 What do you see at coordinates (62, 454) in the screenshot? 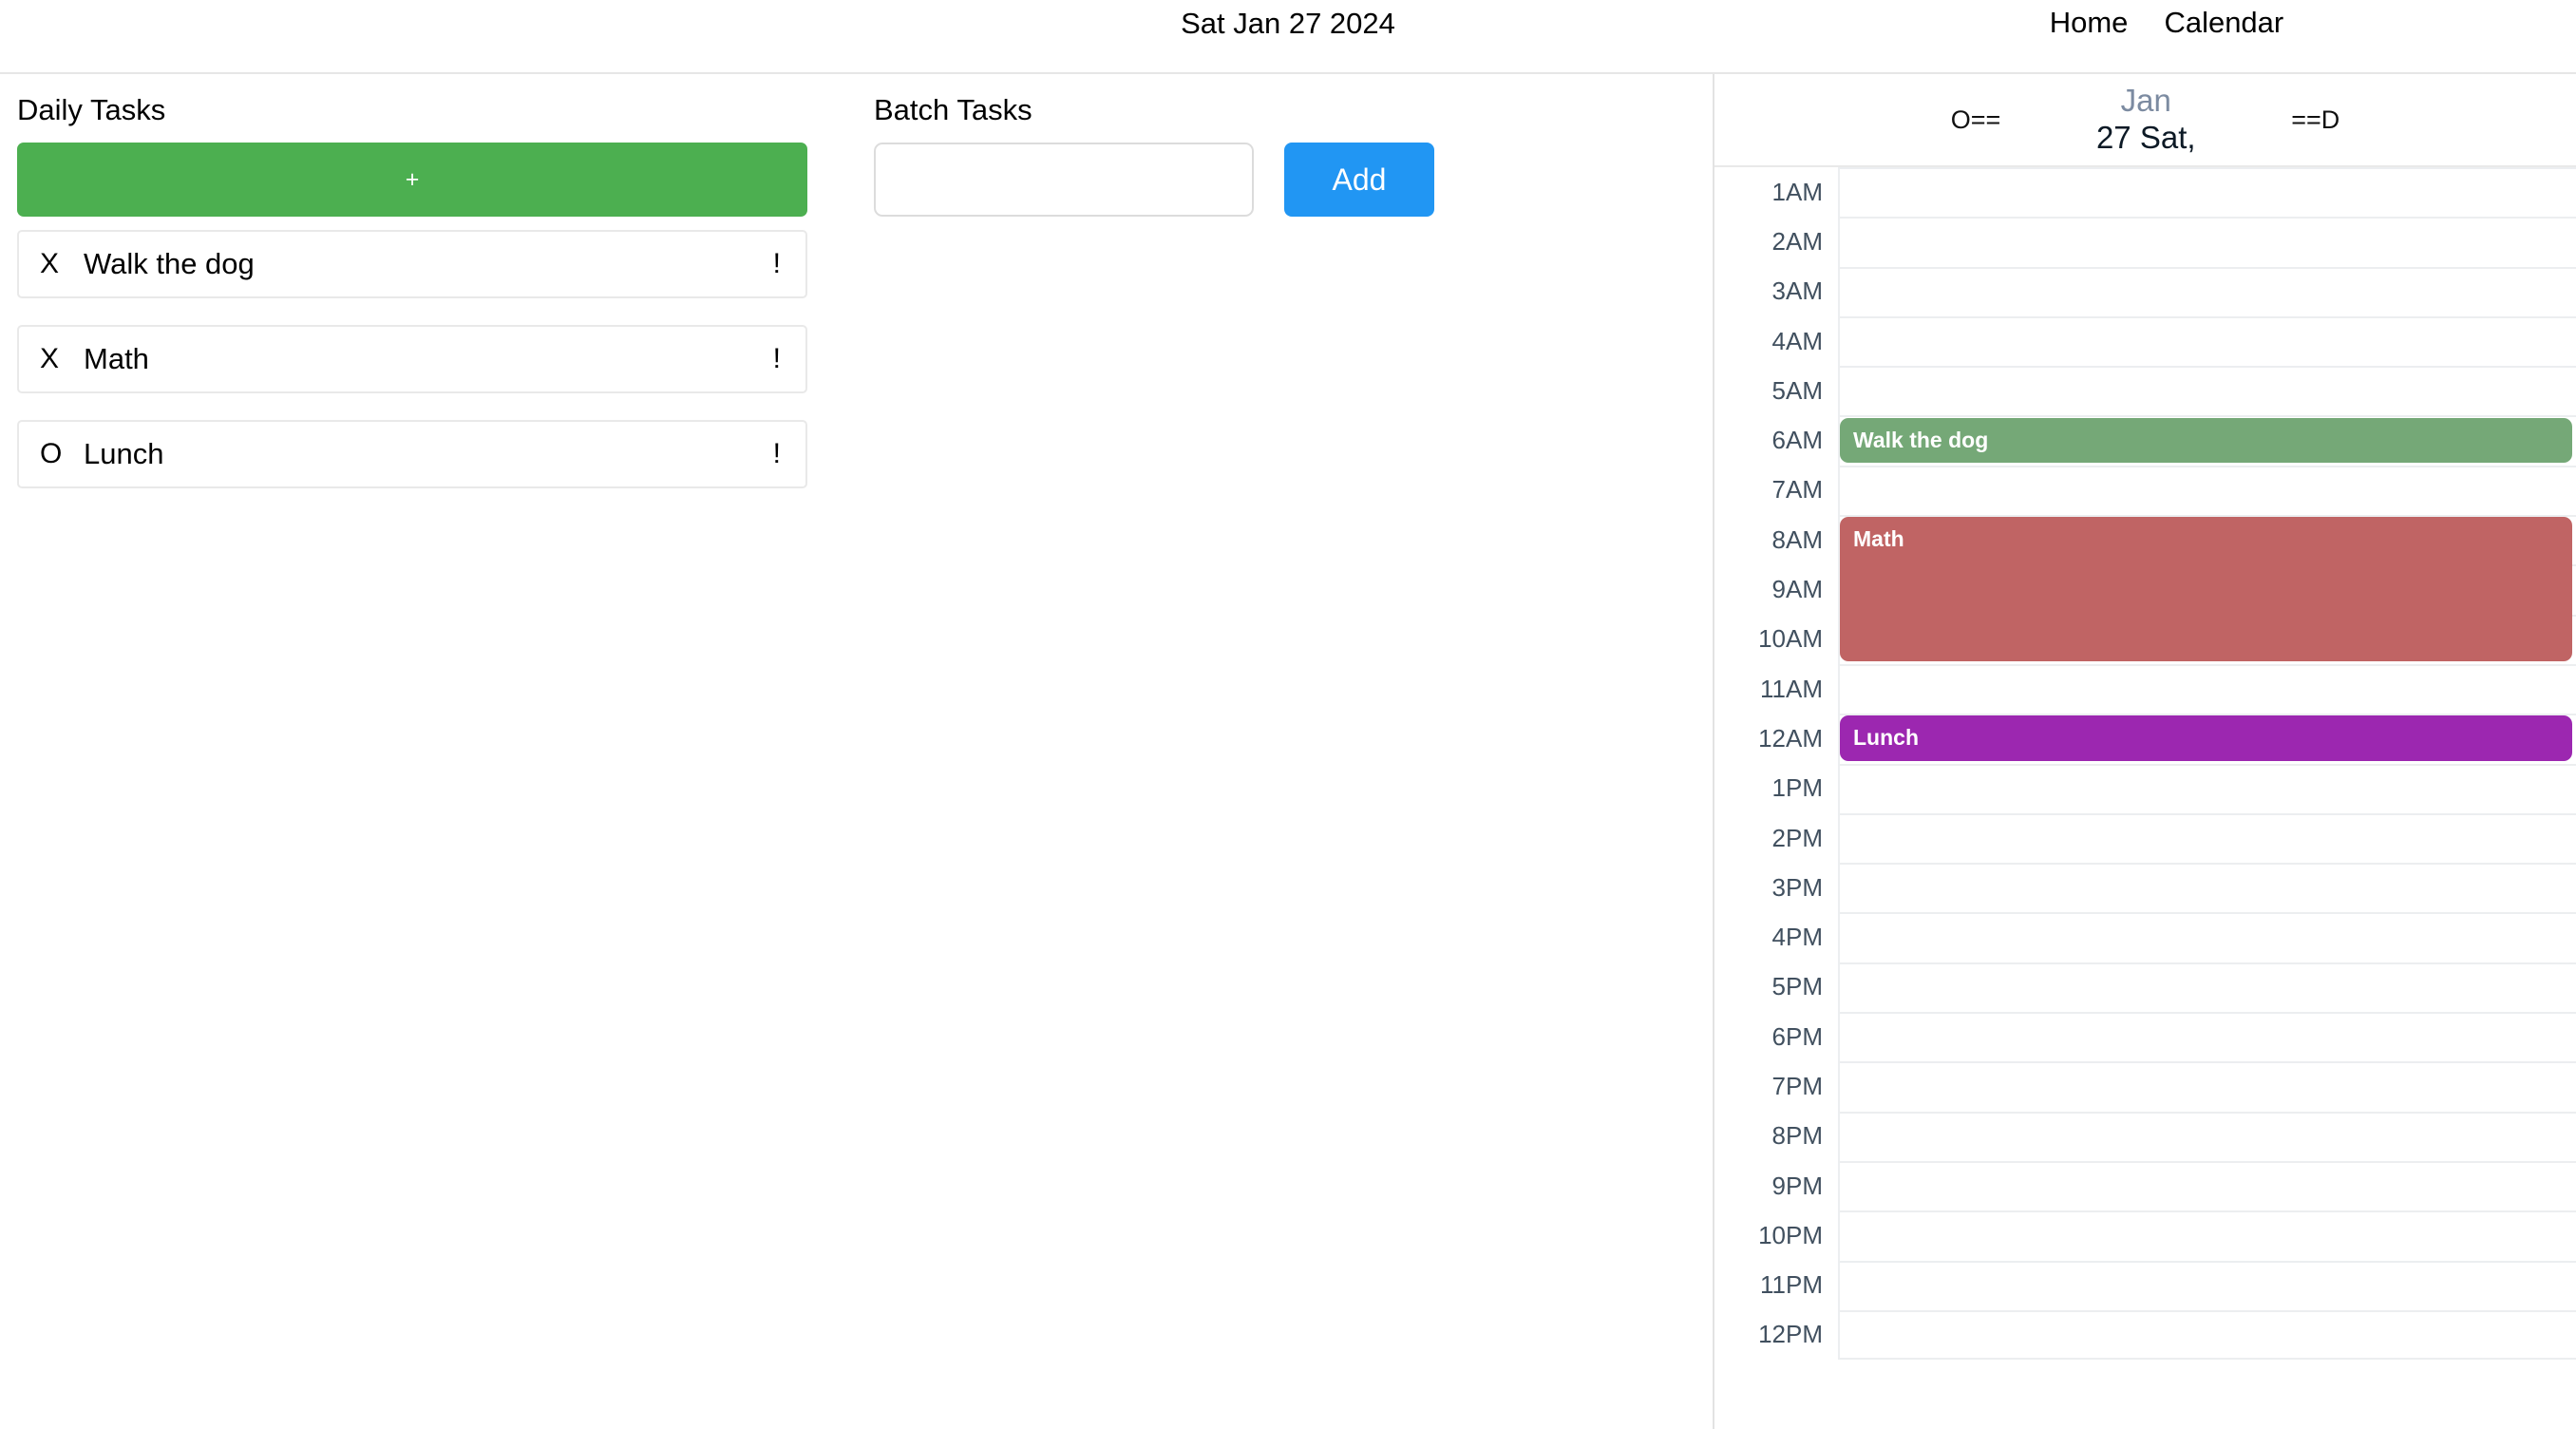
I see `task-status-toggle: O` at bounding box center [62, 454].